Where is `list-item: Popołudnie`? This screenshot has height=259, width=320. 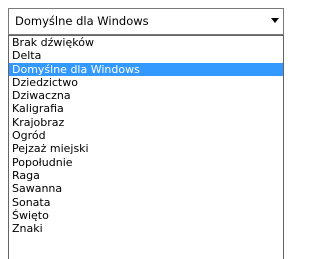
list-item: Popołudnie is located at coordinates (146, 162).